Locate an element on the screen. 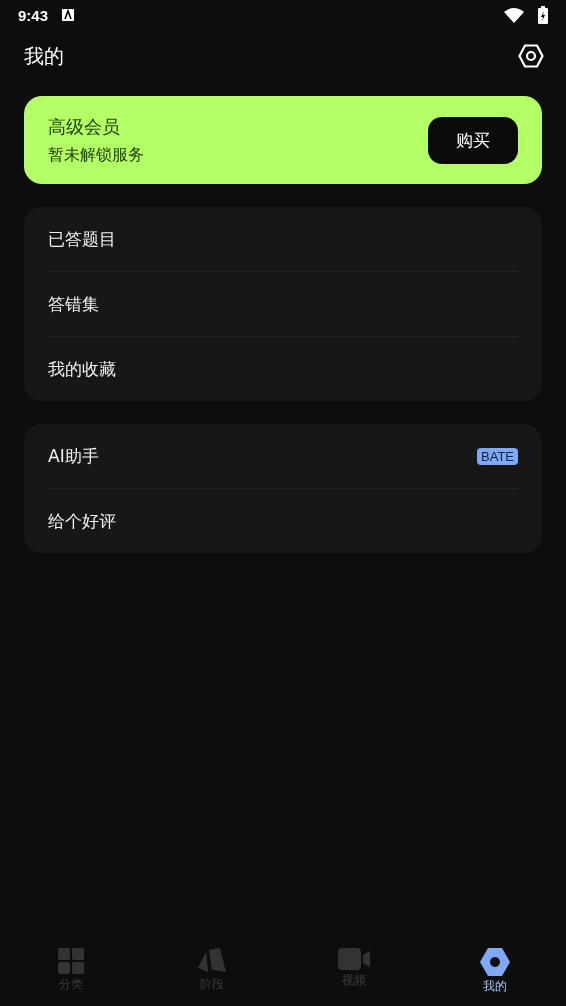 The width and height of the screenshot is (566, 1006). menu-item: 已答题目 is located at coordinates (82, 239).